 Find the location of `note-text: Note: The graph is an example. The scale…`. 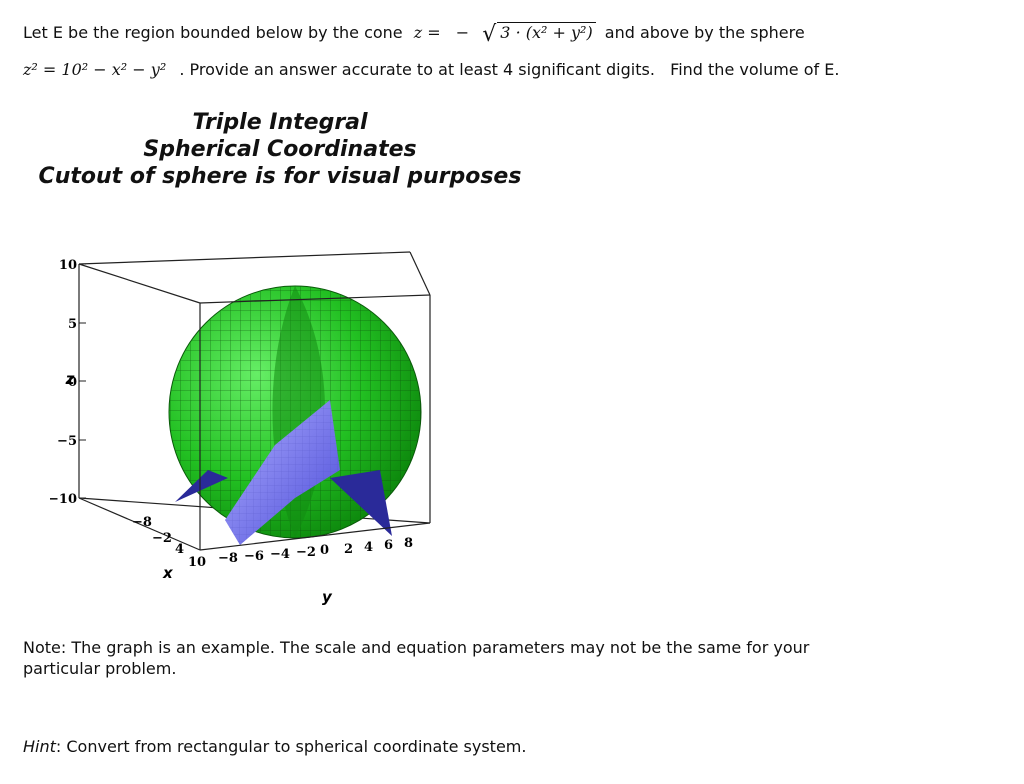

note-text: Note: The graph is an example. The scale… is located at coordinates (416, 658).